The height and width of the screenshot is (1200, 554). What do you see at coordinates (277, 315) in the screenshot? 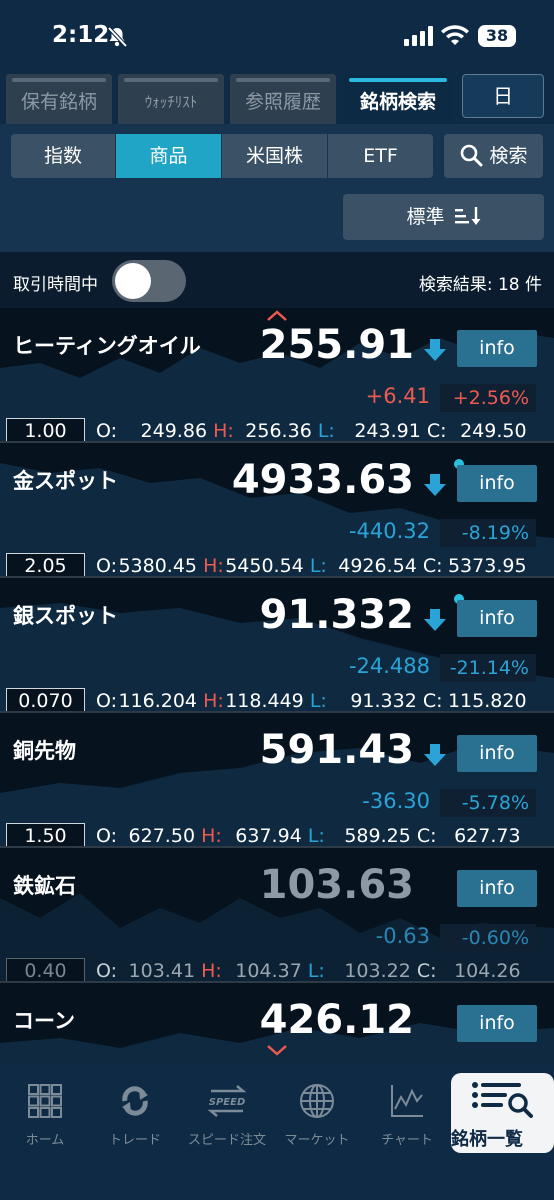
I see `up-caret-icon` at bounding box center [277, 315].